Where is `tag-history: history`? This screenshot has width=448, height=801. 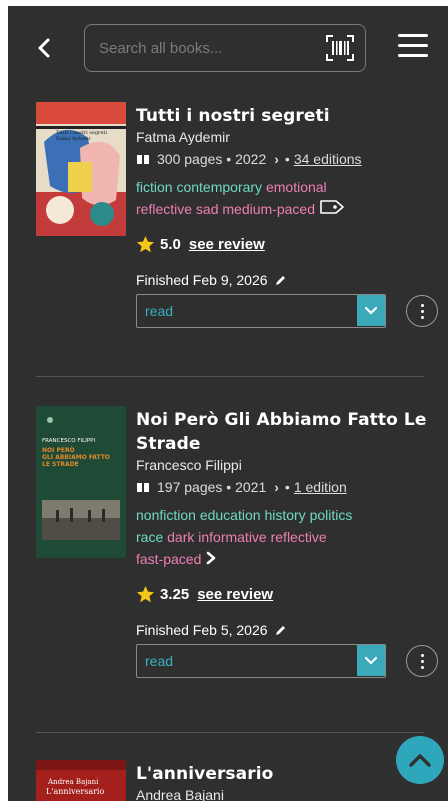 tag-history: history is located at coordinates (284, 515).